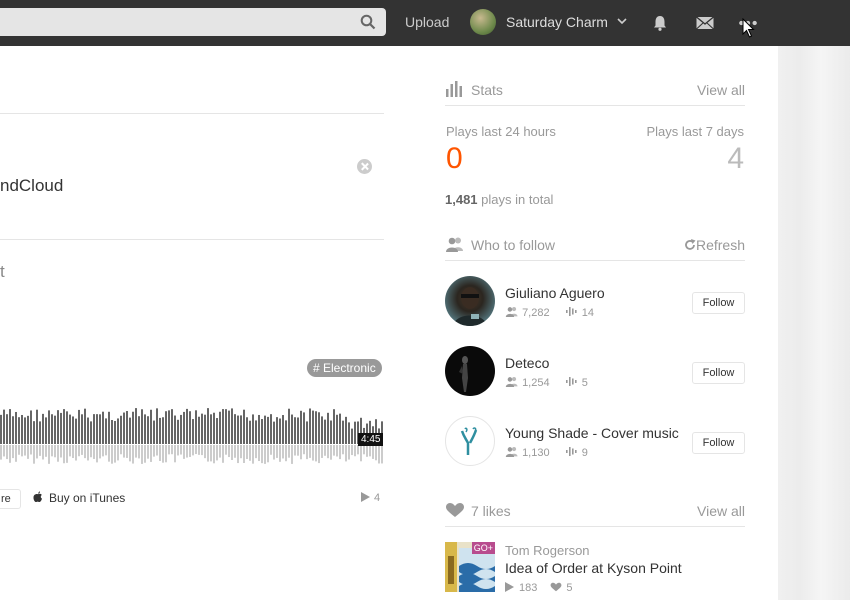 The image size is (850, 600). I want to click on suggested-user-row: Deteco 1,254 5 Follow, so click(595, 371).